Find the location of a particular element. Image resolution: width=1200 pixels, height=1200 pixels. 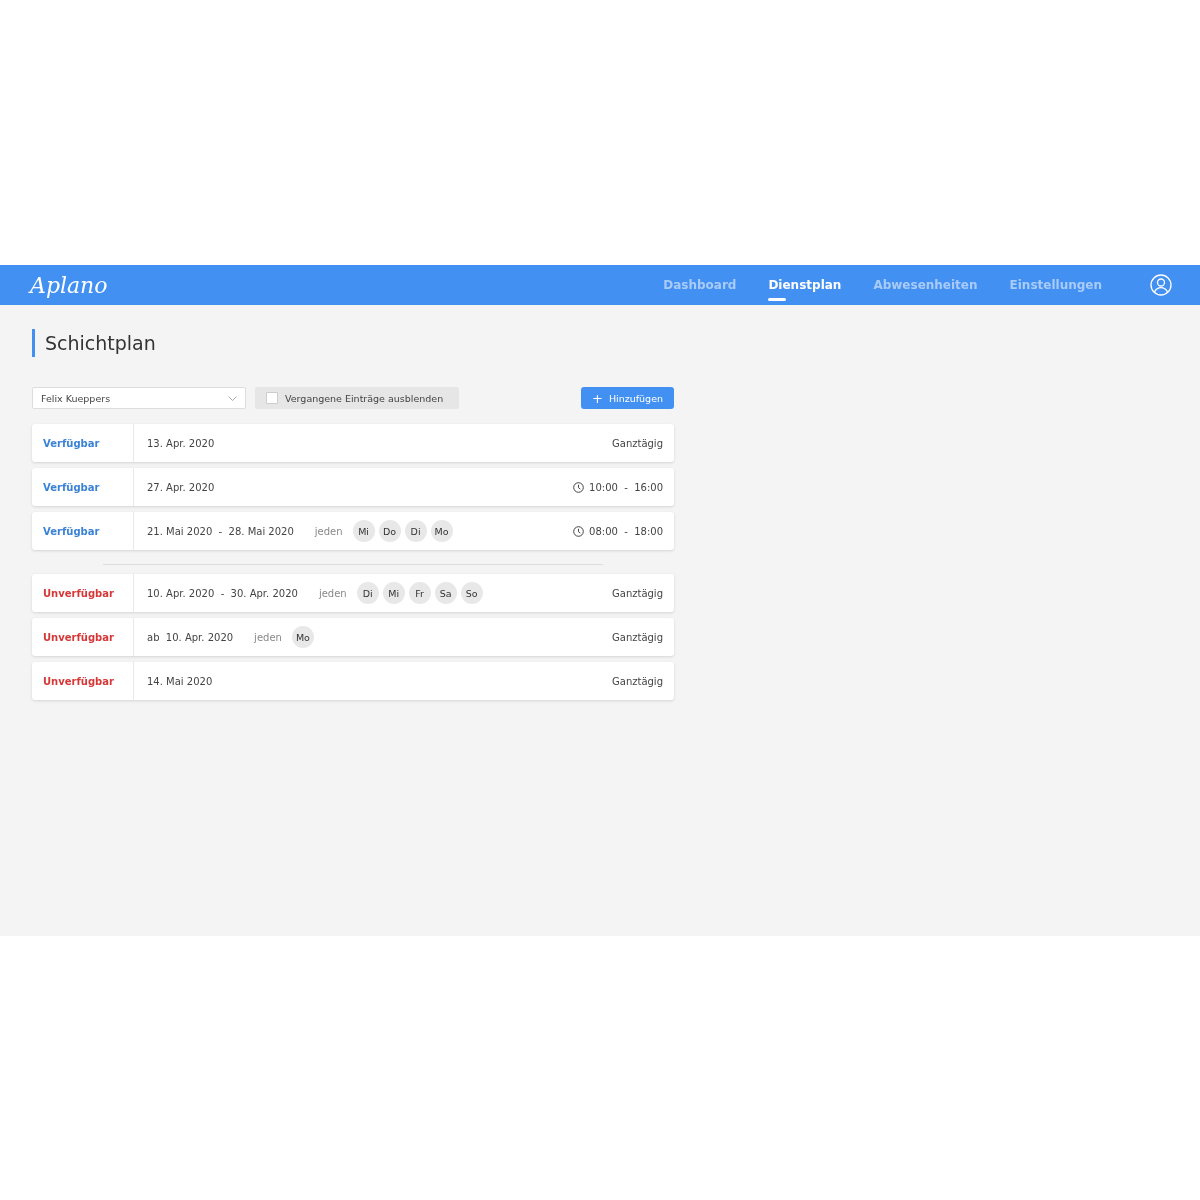

nav-tab: Dashboard is located at coordinates (700, 285).